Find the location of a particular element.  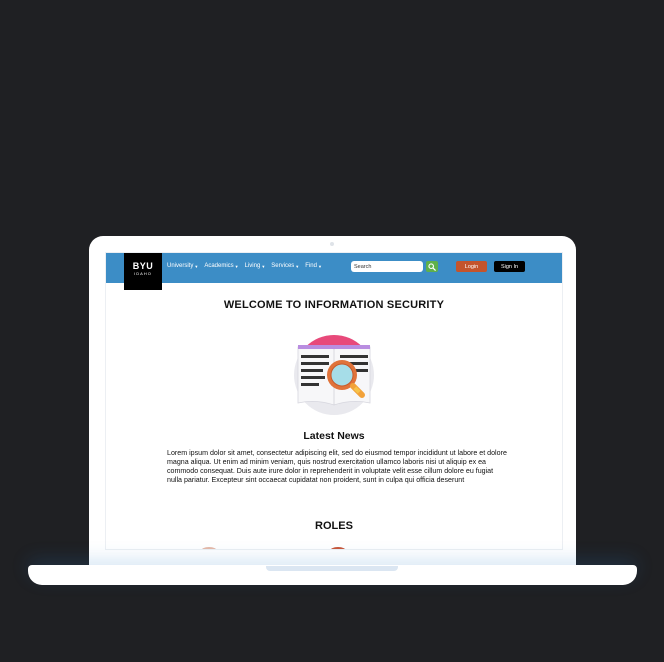

document-magnifier-icon is located at coordinates (334, 375).